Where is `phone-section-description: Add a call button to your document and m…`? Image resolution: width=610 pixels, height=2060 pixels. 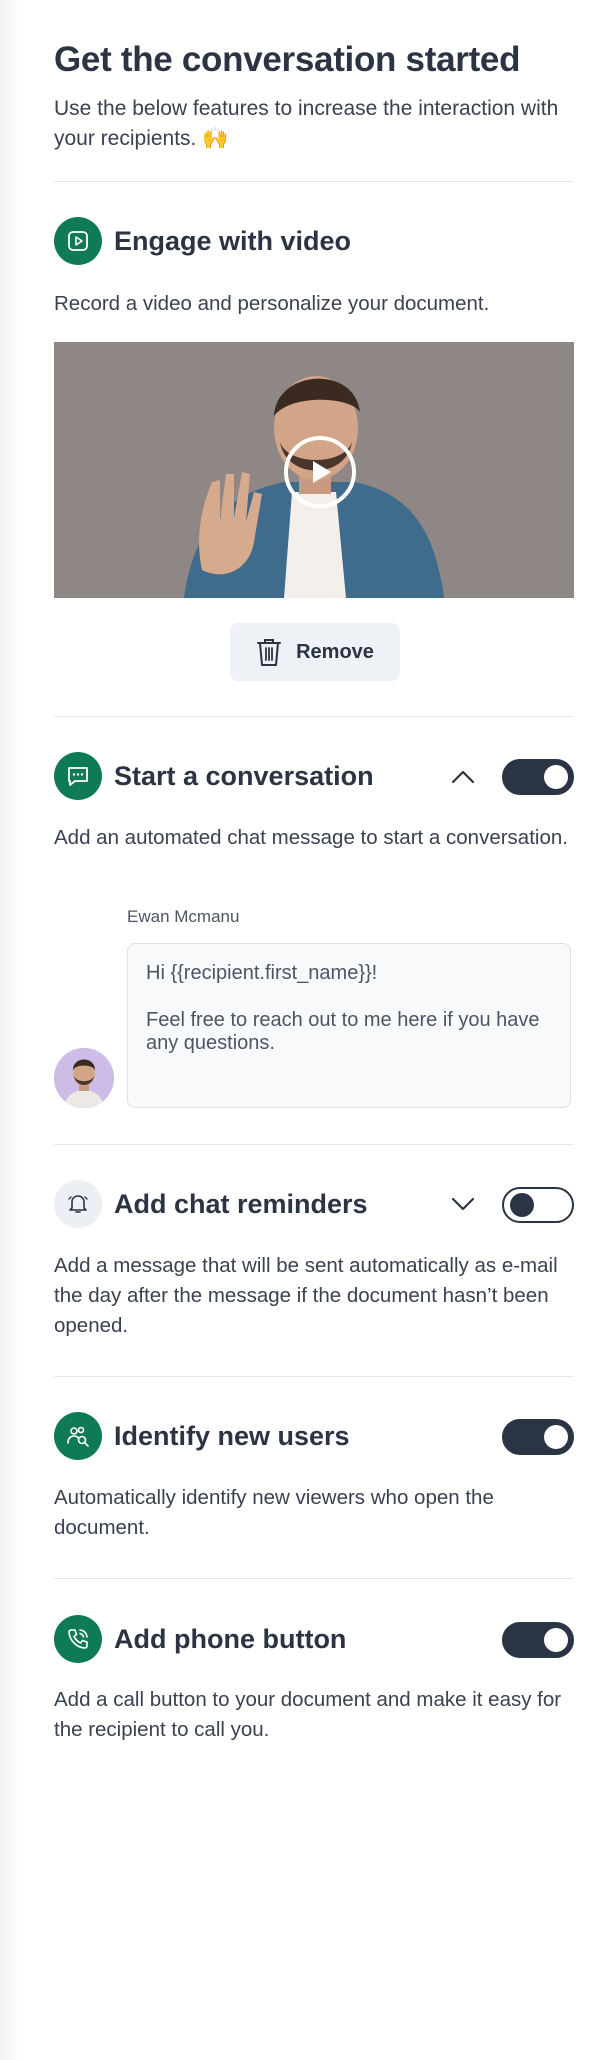
phone-section-description: Add a call button to your document and m… is located at coordinates (308, 1714).